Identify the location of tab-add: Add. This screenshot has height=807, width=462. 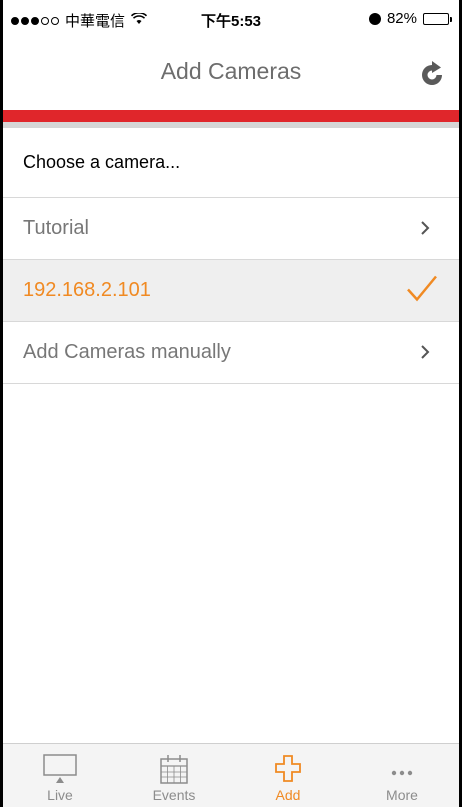
(288, 775).